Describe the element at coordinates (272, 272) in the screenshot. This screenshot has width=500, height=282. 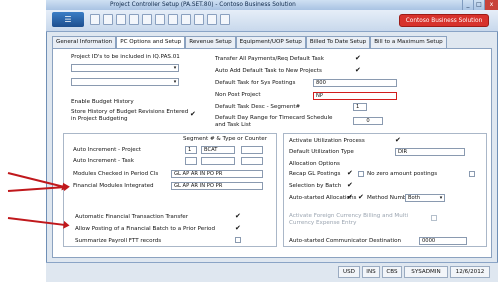
I see `status-bar: USD INS CBS SYSADMIN 12/6/2012` at that location.